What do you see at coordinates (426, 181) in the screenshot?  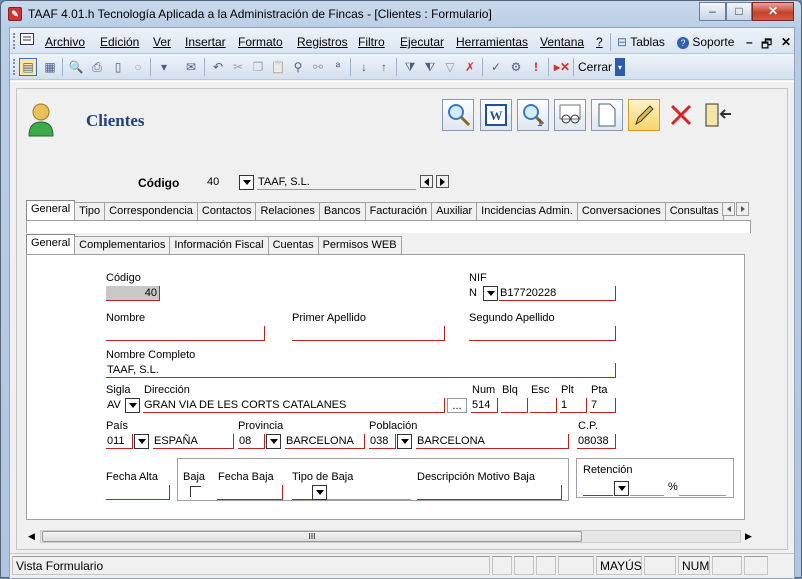 I see `prev-record-button` at bounding box center [426, 181].